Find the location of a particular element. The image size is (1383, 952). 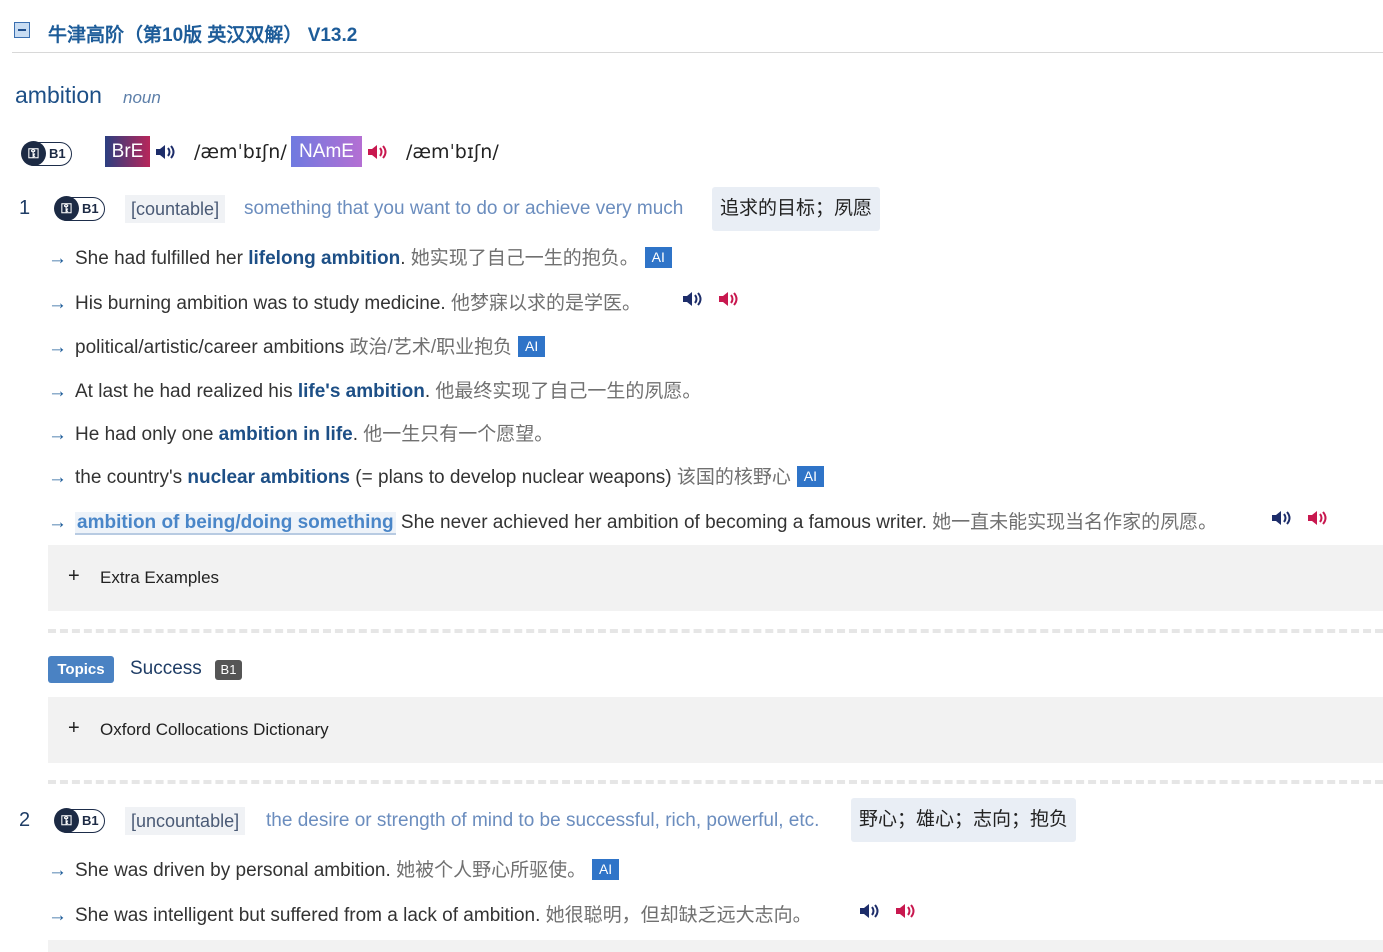

topic-link: Success is located at coordinates (166, 669).